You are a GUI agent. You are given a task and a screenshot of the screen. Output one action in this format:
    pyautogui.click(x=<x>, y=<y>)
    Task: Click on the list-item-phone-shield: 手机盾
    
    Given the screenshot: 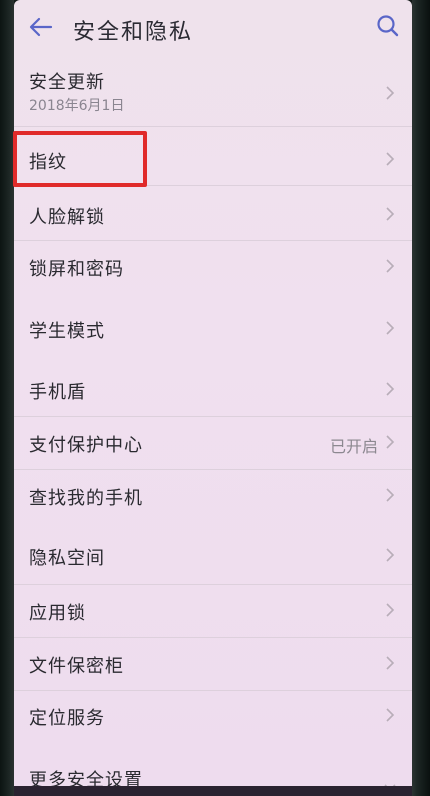 What is the action you would take?
    pyautogui.click(x=213, y=389)
    